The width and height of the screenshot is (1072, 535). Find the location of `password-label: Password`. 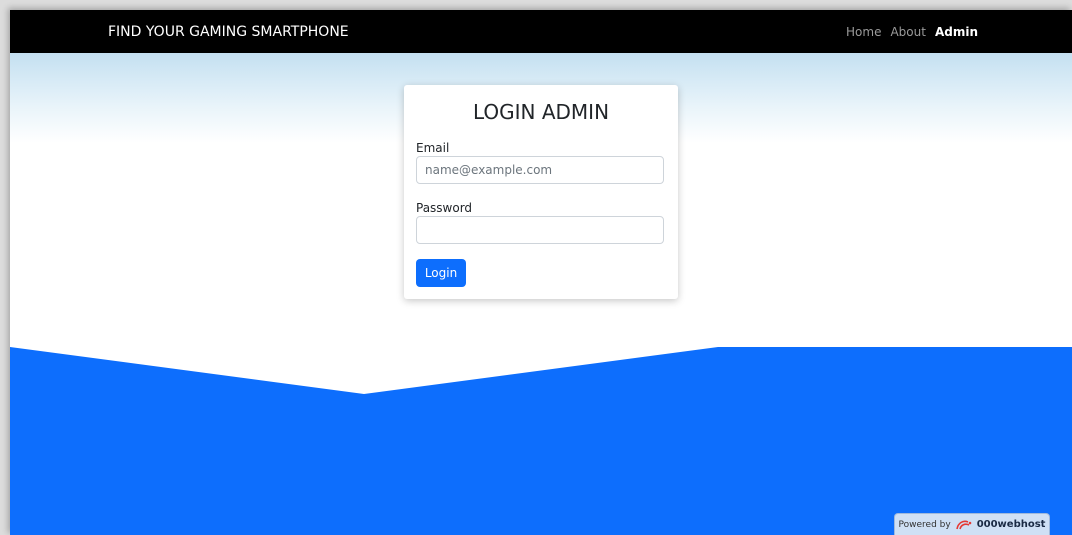

password-label: Password is located at coordinates (444, 208).